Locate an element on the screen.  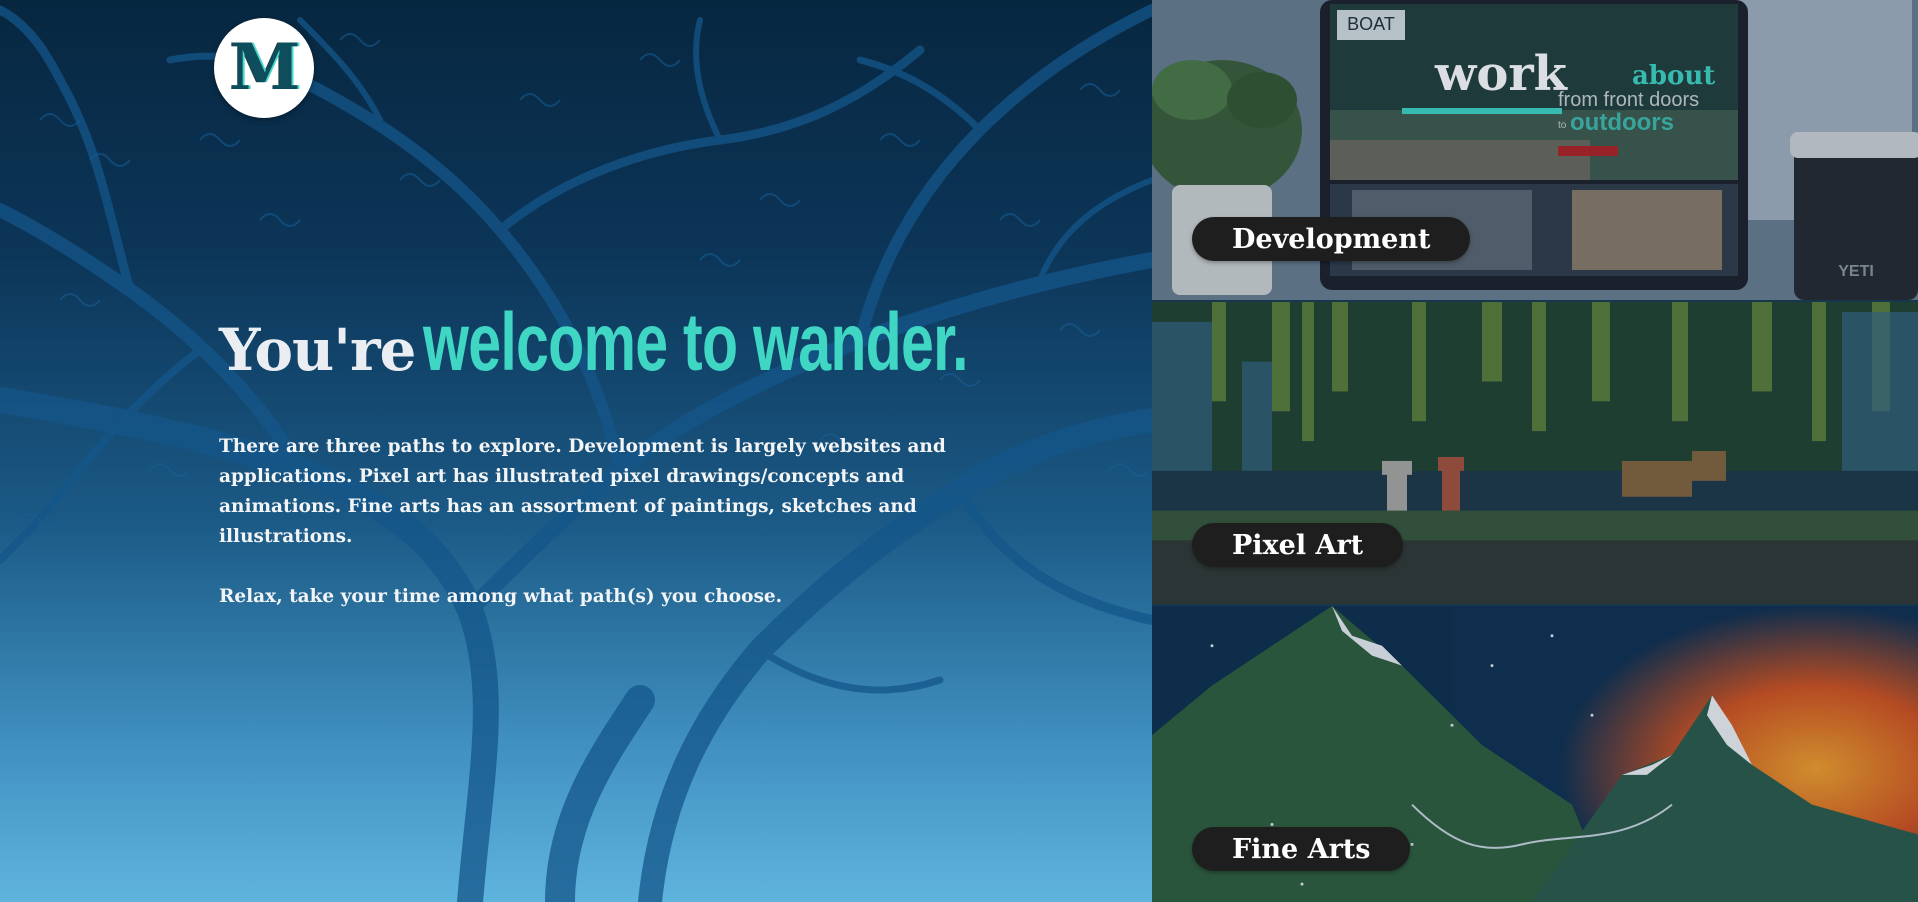
logo-letter: M is located at coordinates (265, 67).